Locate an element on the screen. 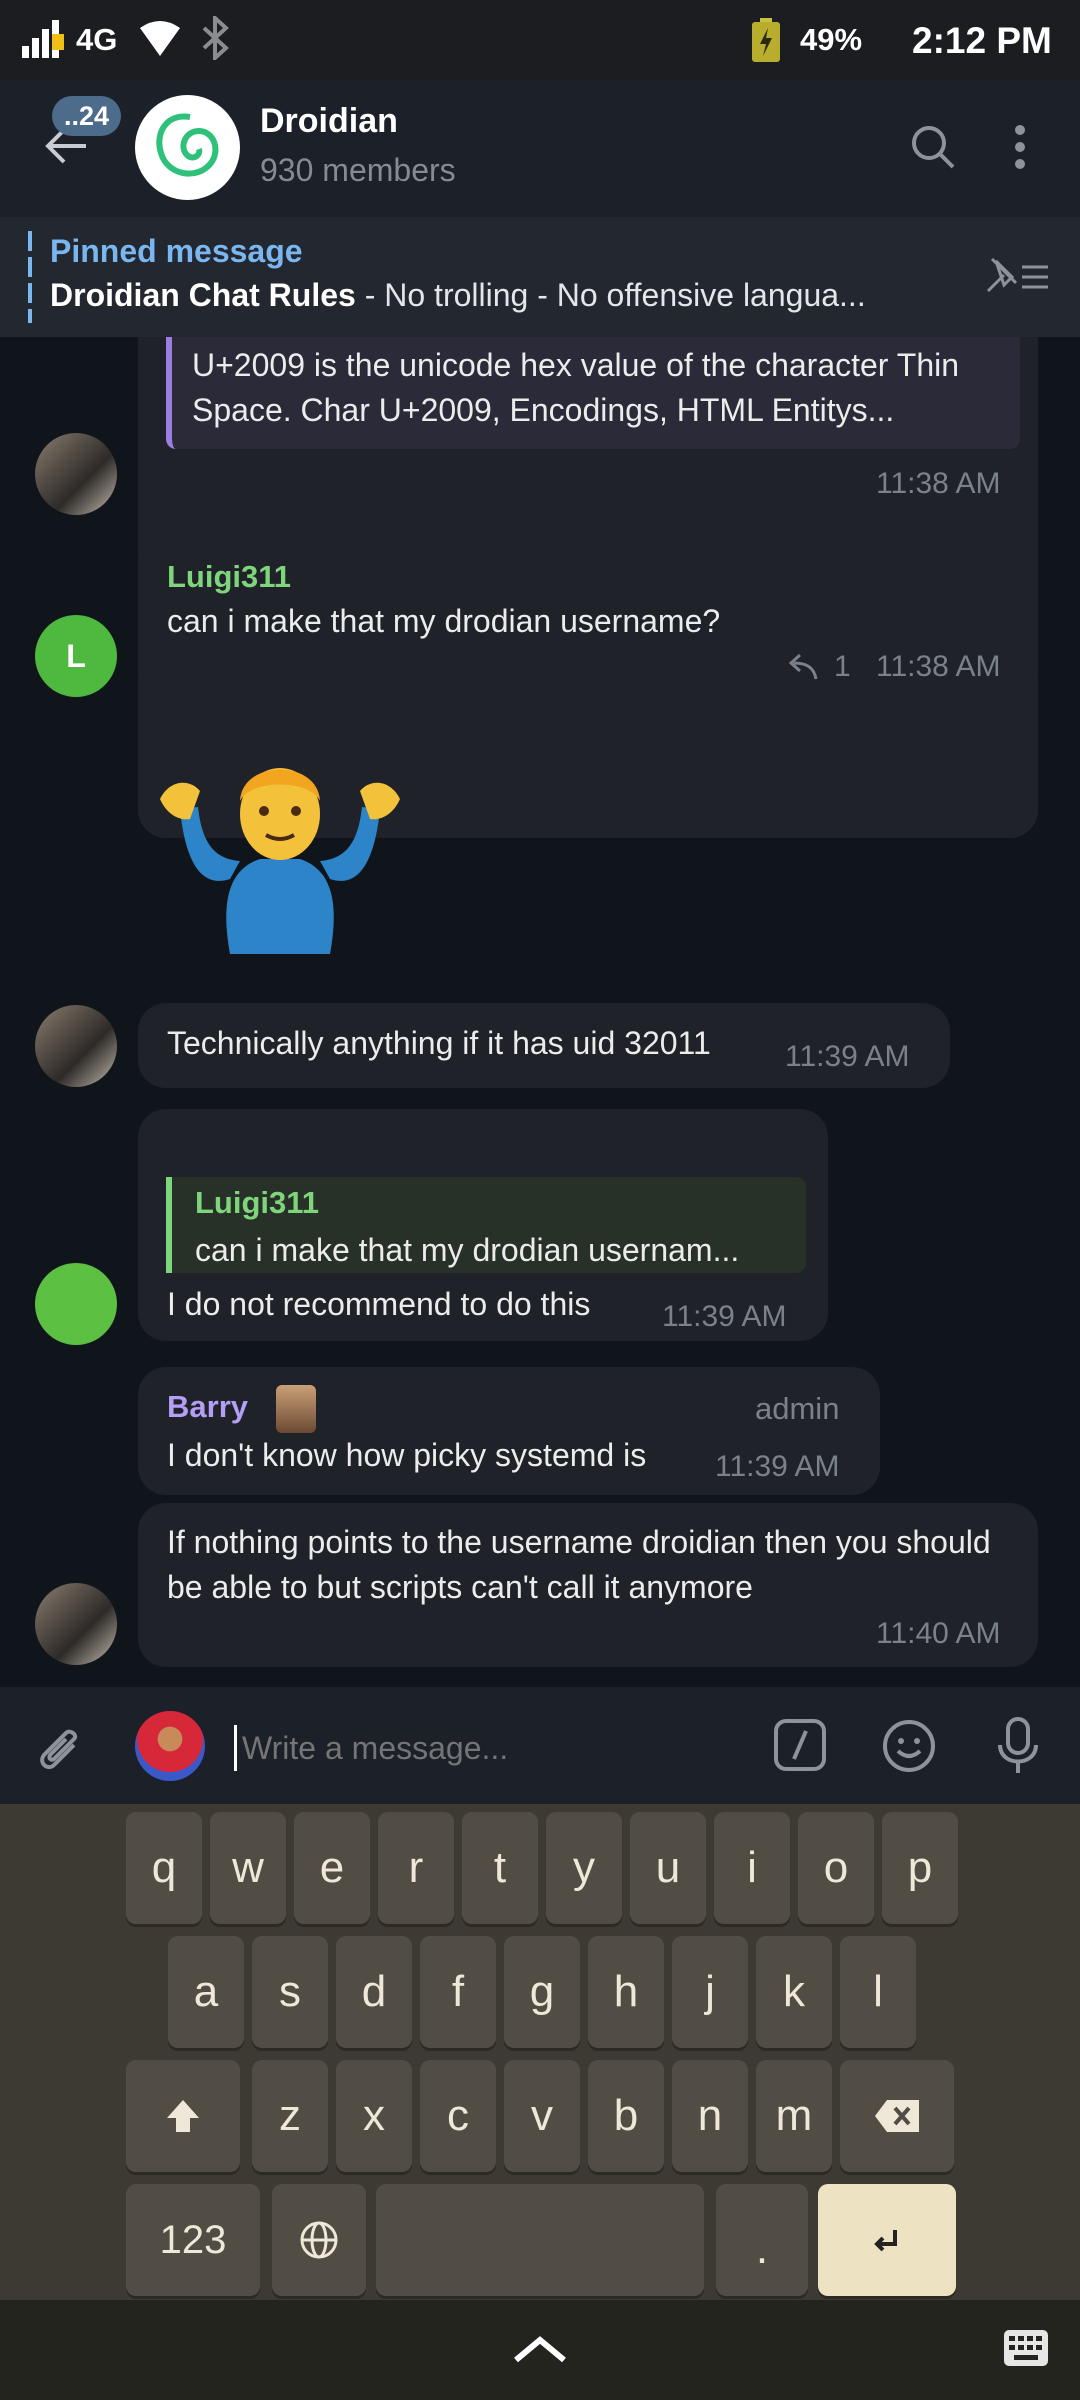  key-o: o is located at coordinates (836, 1868).